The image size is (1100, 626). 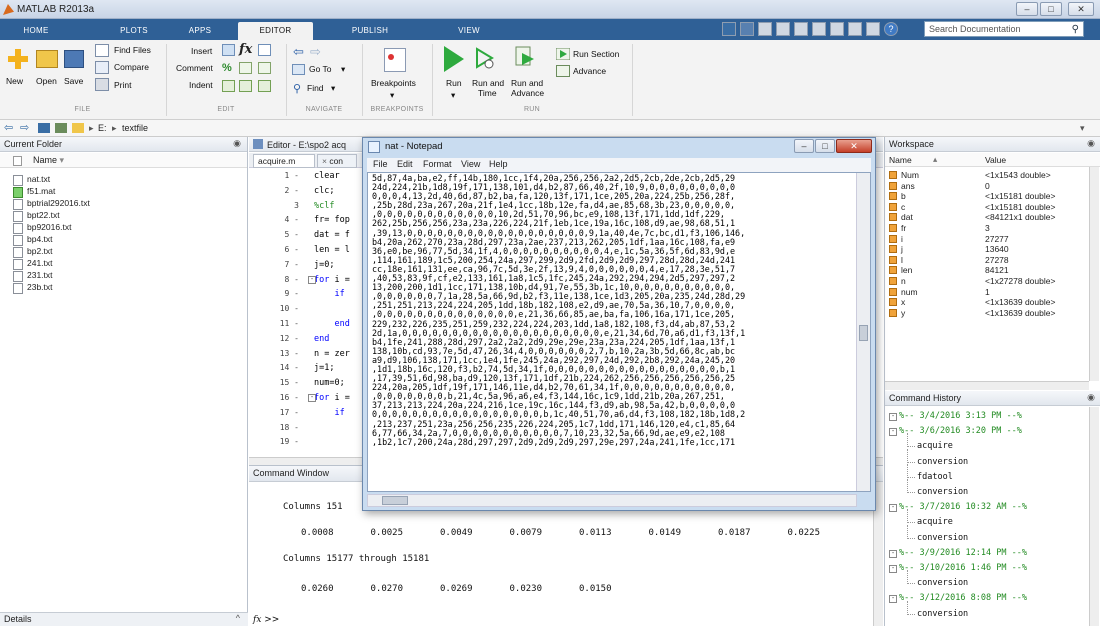 What do you see at coordinates (903, 313) in the screenshot?
I see `variable-name: y` at bounding box center [903, 313].